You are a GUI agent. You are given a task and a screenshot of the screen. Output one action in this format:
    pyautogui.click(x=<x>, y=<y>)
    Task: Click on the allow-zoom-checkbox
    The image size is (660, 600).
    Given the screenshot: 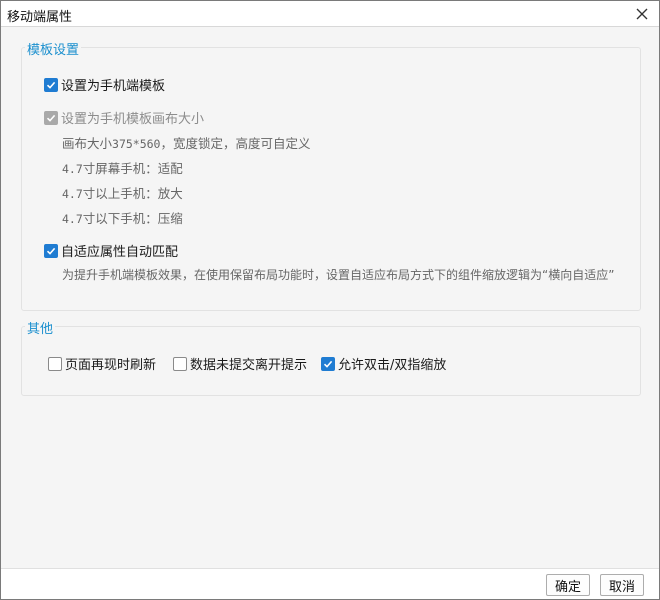 What is the action you would take?
    pyautogui.click(x=328, y=363)
    